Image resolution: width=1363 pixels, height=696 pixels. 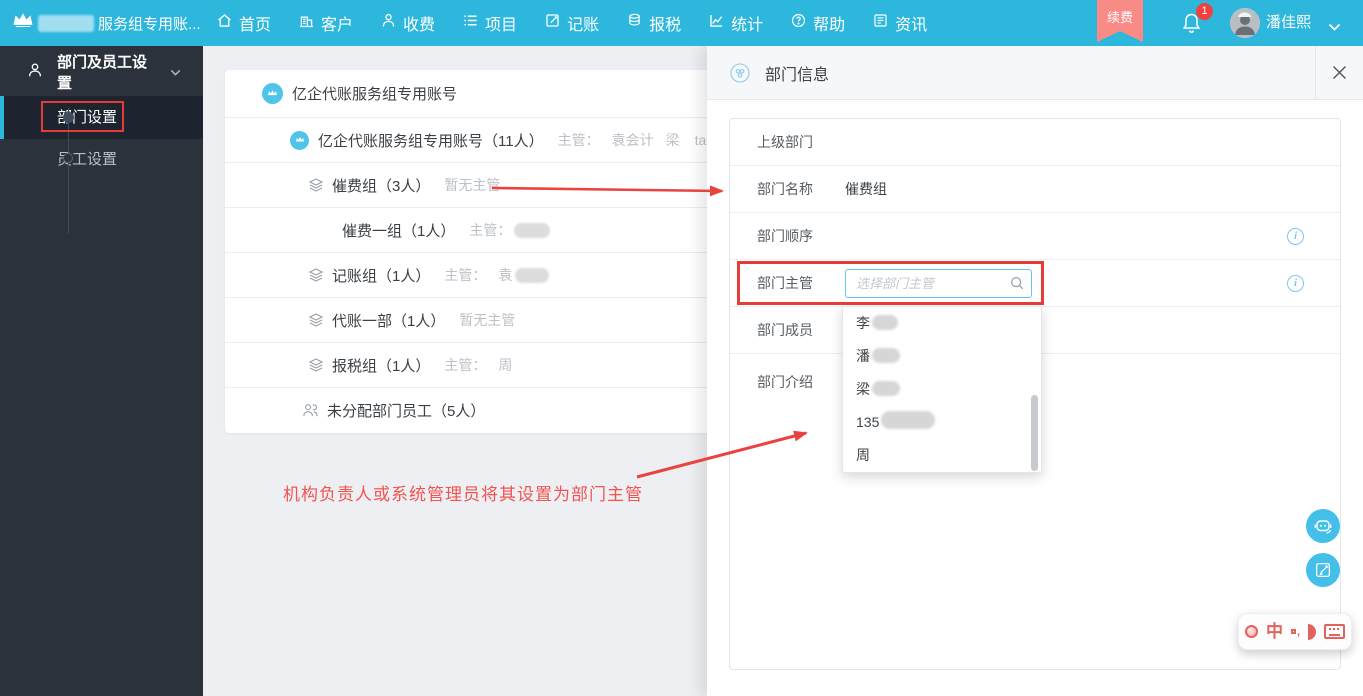 I want to click on nav-item-stats: 统计, so click(x=735, y=23).